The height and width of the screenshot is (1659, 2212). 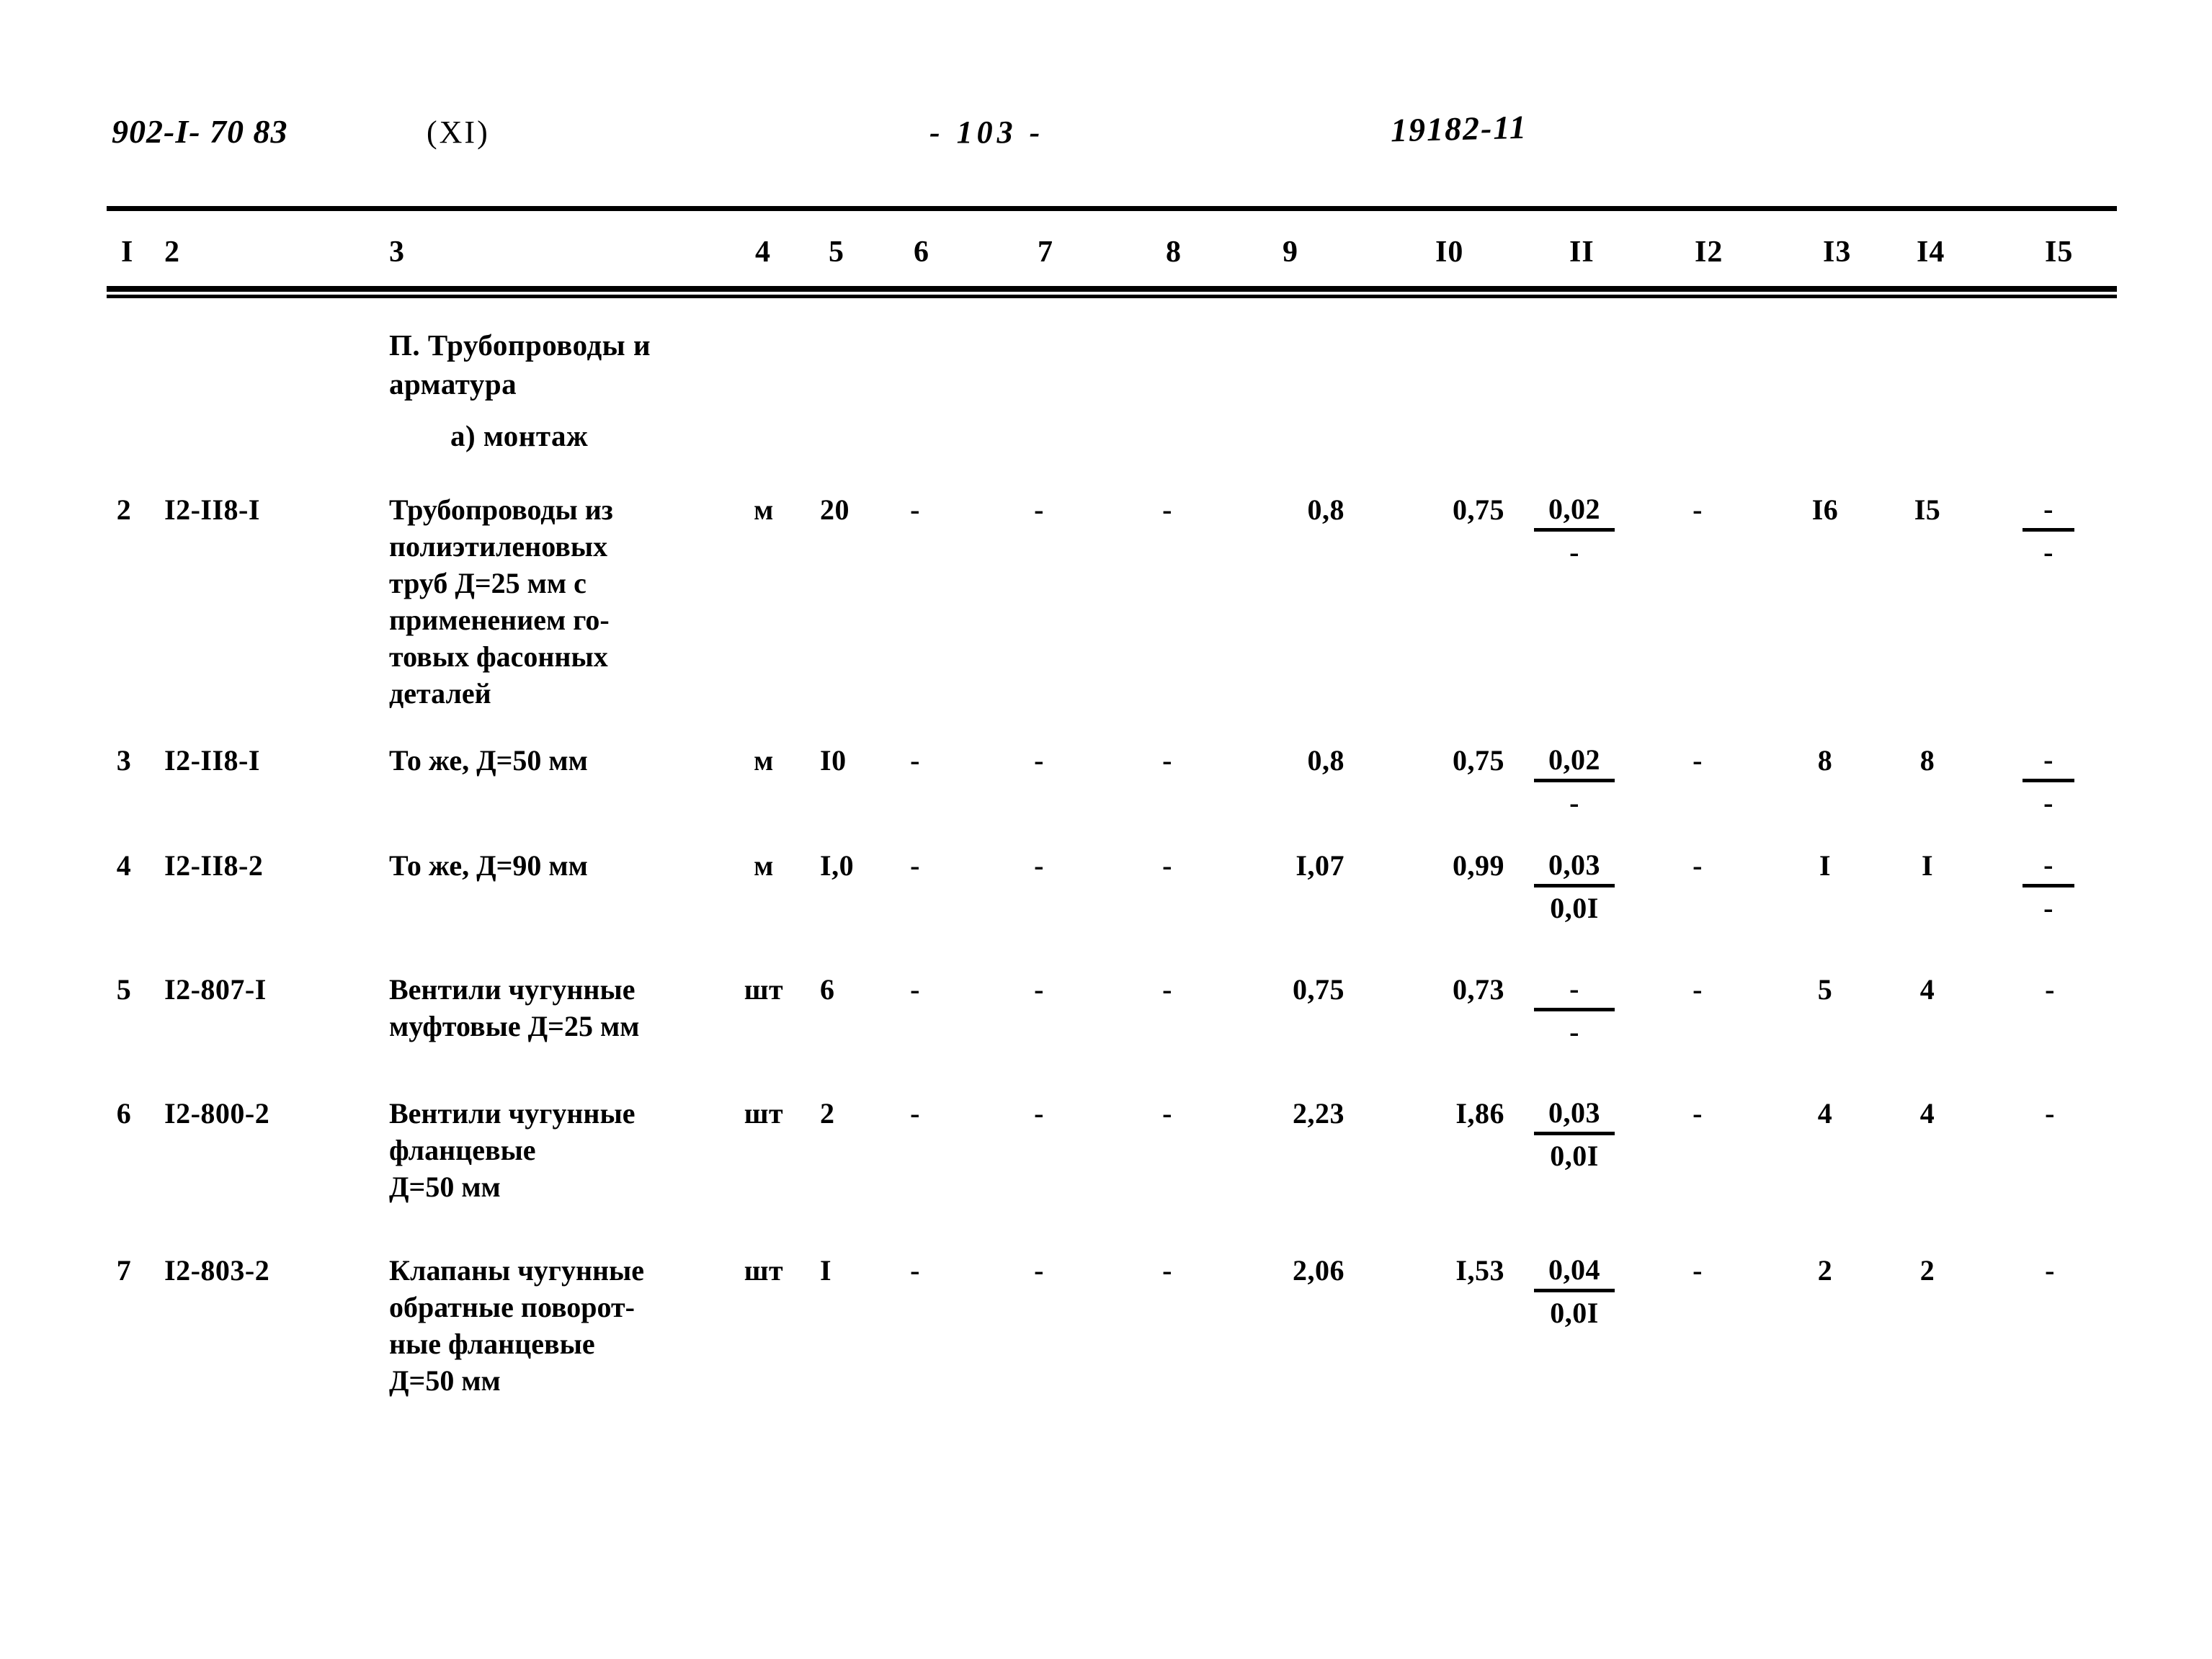 What do you see at coordinates (1112, 208) in the screenshot?
I see `table-top-rule` at bounding box center [1112, 208].